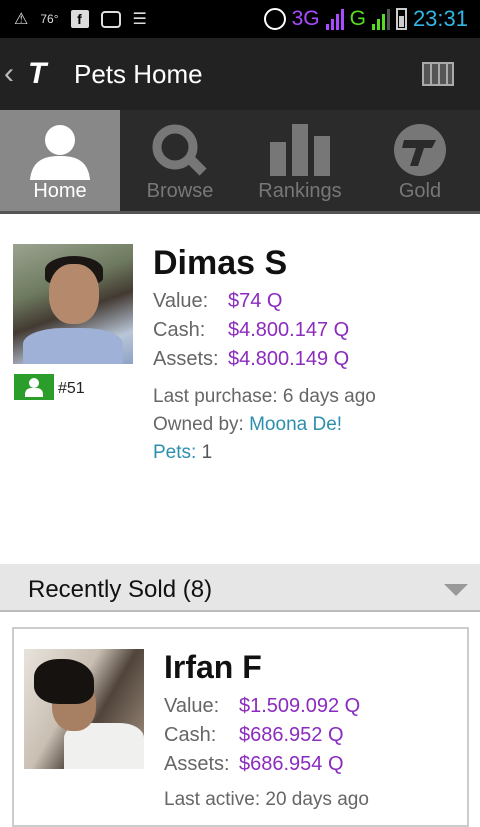 This screenshot has height=827, width=480. I want to click on tab-browse: Browse, so click(180, 160).